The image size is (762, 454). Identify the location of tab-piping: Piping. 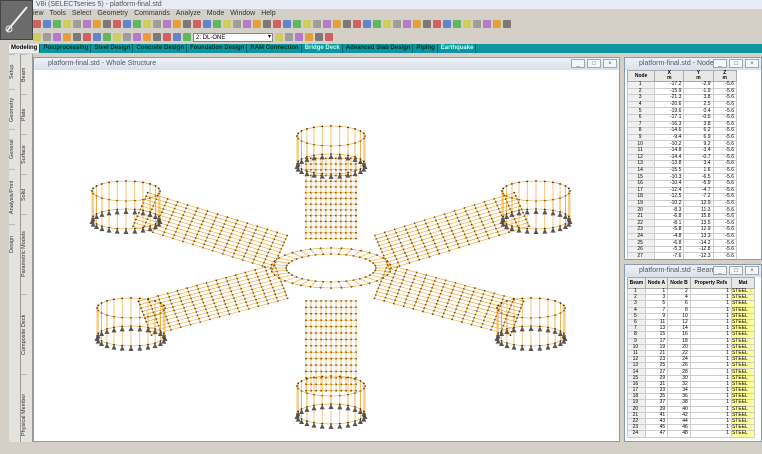
(425, 48).